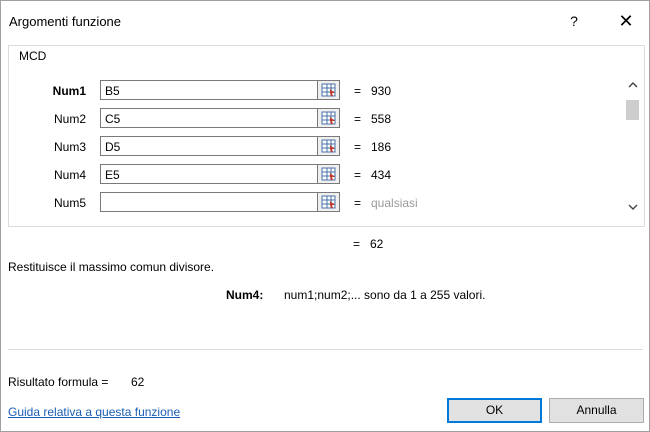 The height and width of the screenshot is (432, 650). Describe the element at coordinates (325, 20) in the screenshot. I see `title-bar: Argomenti funzione ? ✕` at that location.